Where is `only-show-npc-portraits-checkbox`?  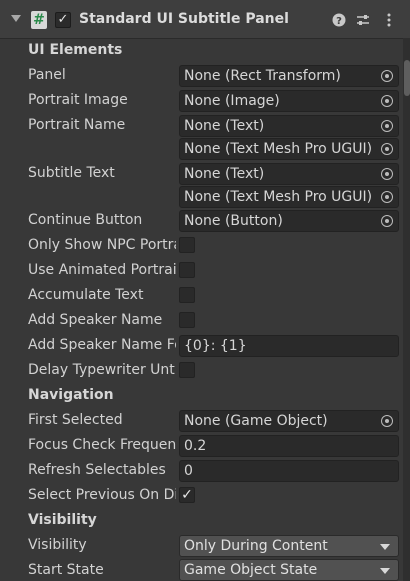 only-show-npc-portraits-checkbox is located at coordinates (187, 245).